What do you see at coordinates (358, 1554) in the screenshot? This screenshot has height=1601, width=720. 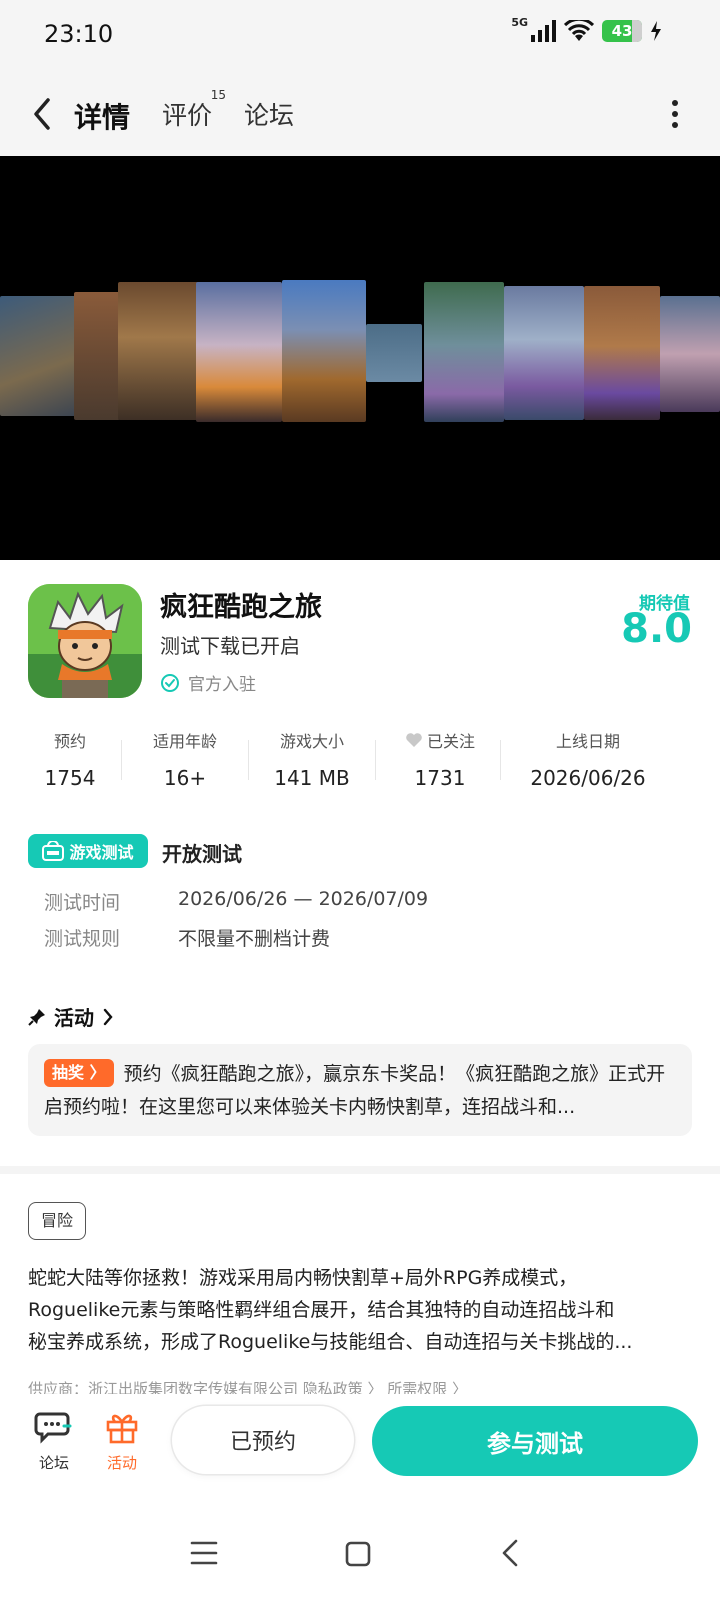 I see `home-icon` at bounding box center [358, 1554].